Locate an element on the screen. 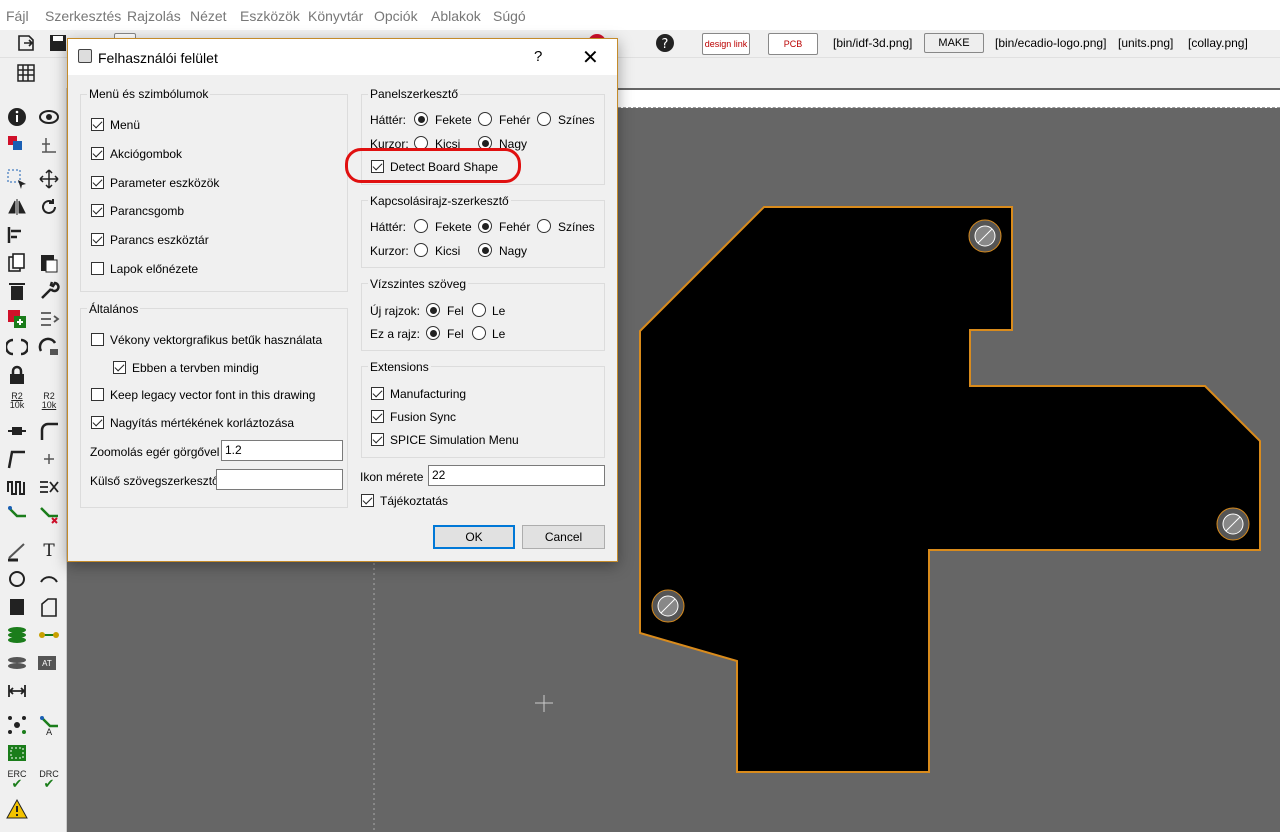 Image resolution: width=1280 pixels, height=832 pixels. optimize-icon is located at coordinates (49, 459).